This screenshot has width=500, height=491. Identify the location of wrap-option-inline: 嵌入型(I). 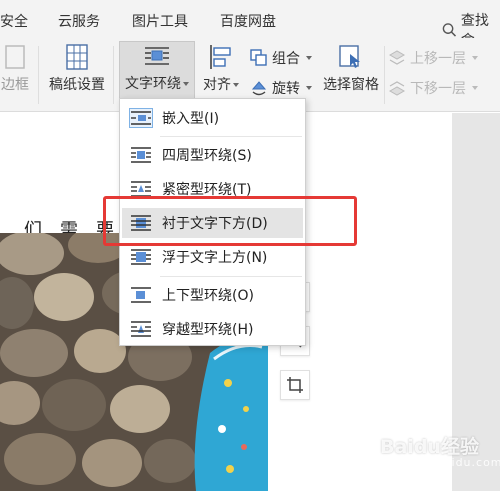
(212, 118).